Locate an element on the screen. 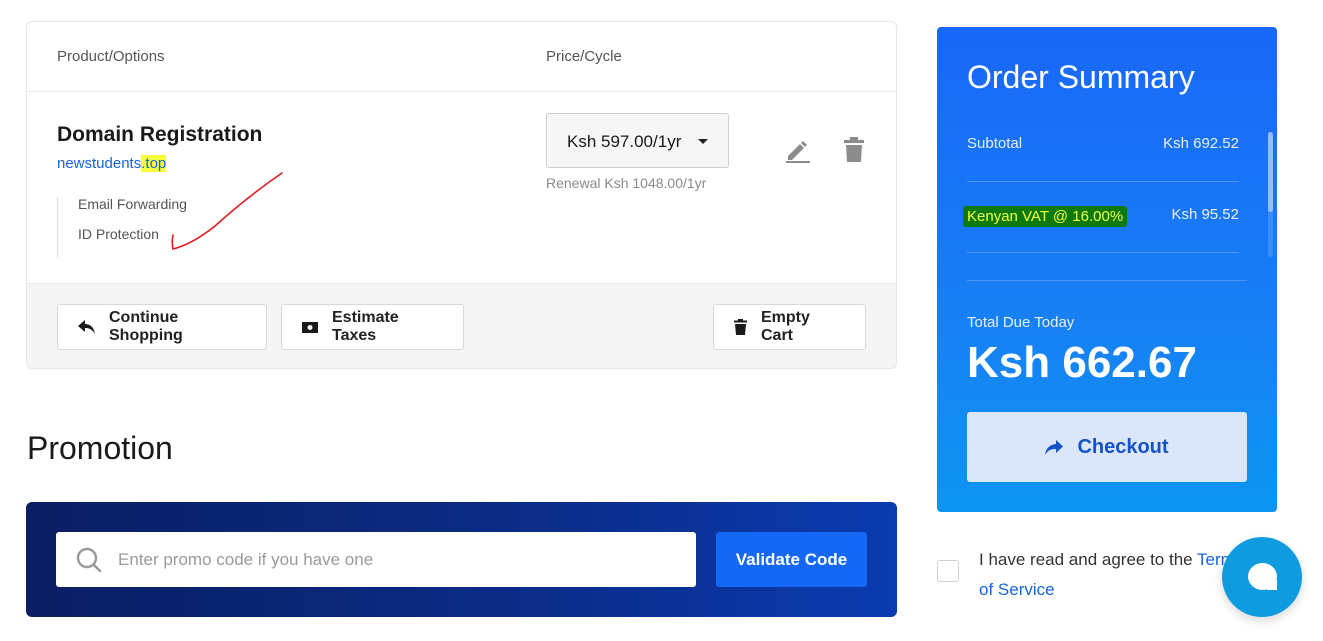 The width and height of the screenshot is (1323, 641). summary-scrollbar-thumb is located at coordinates (1270, 172).